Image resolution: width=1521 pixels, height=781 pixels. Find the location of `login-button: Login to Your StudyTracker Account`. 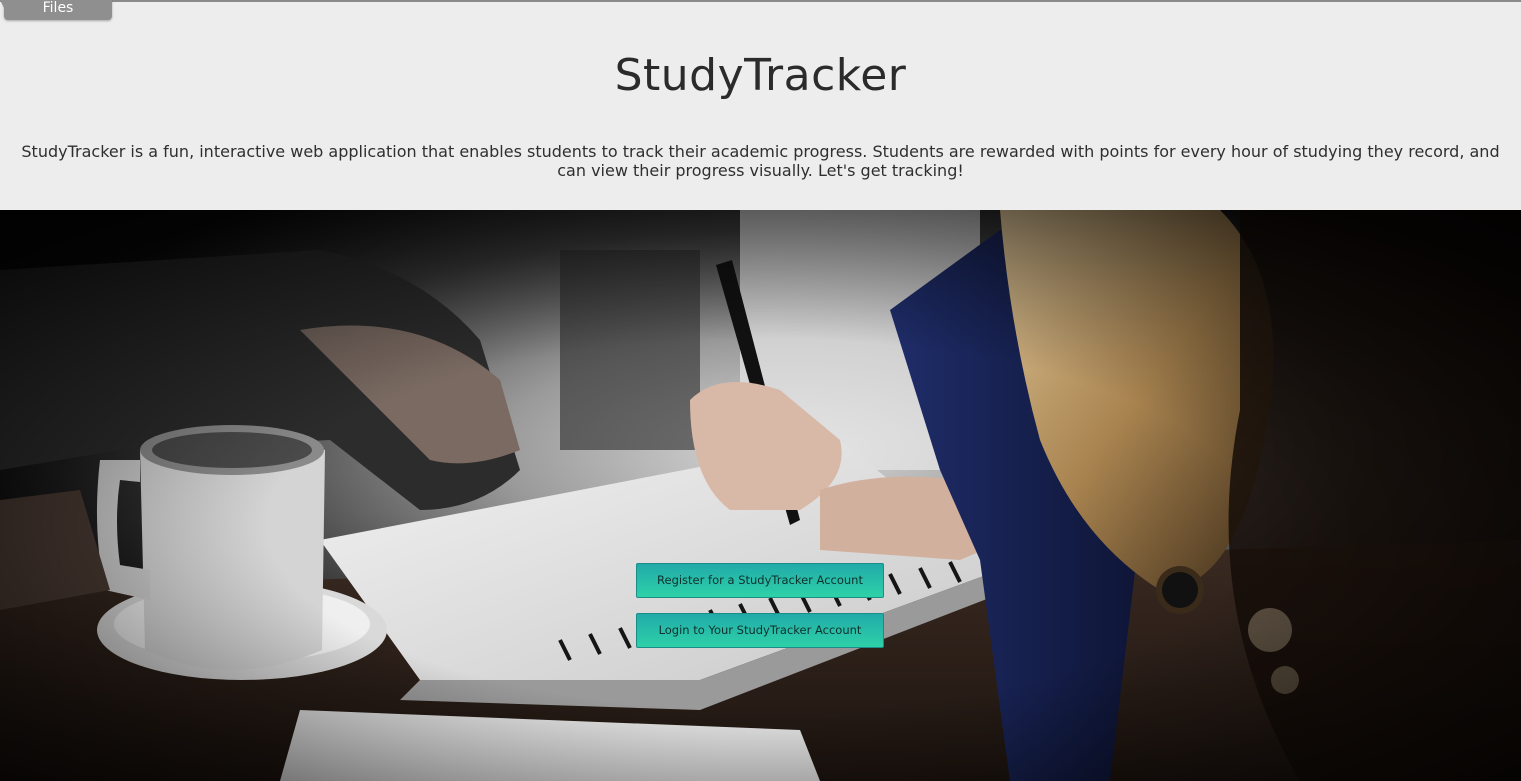

login-button: Login to Your StudyTracker Account is located at coordinates (760, 630).